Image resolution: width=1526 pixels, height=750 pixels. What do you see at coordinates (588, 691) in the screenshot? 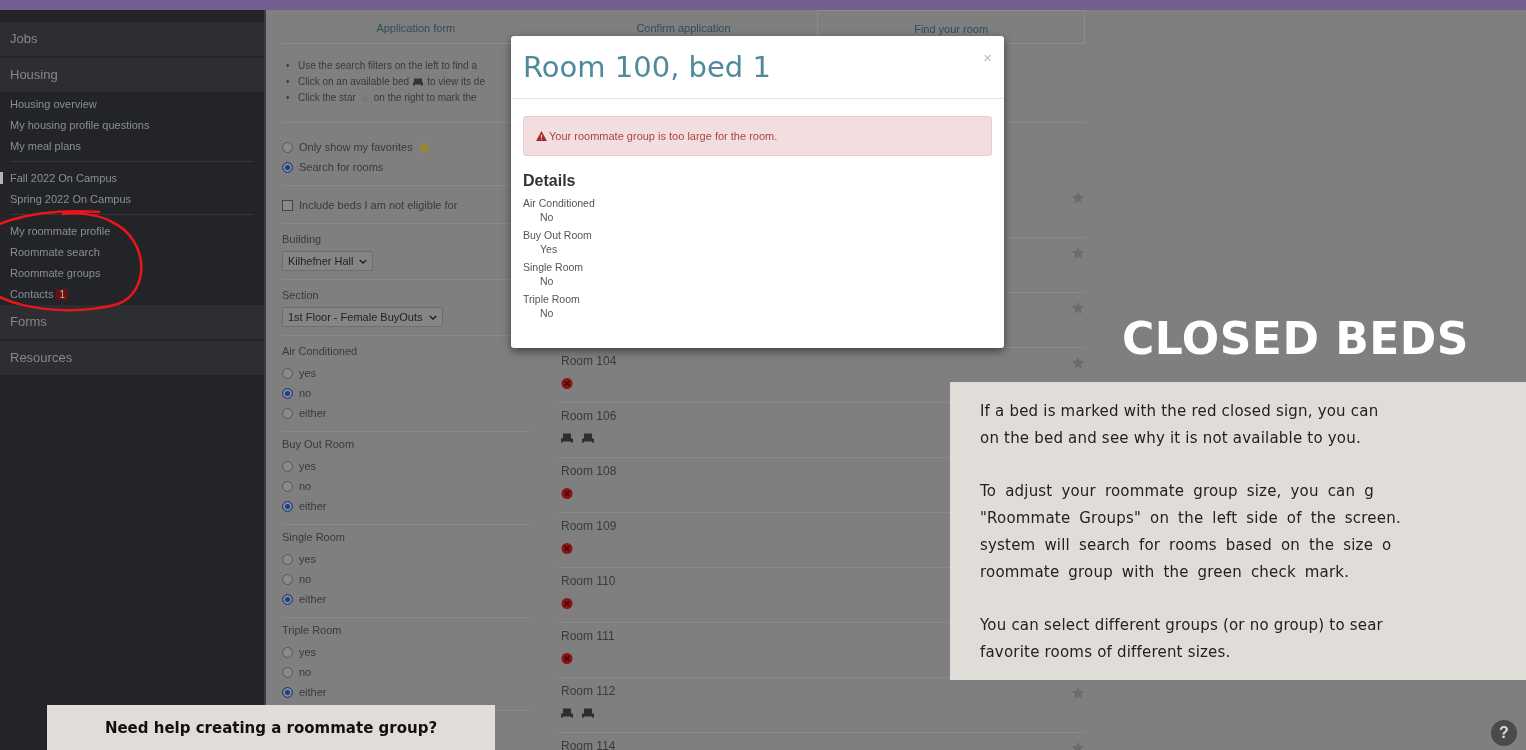
I see `room-name: Room 112` at bounding box center [588, 691].